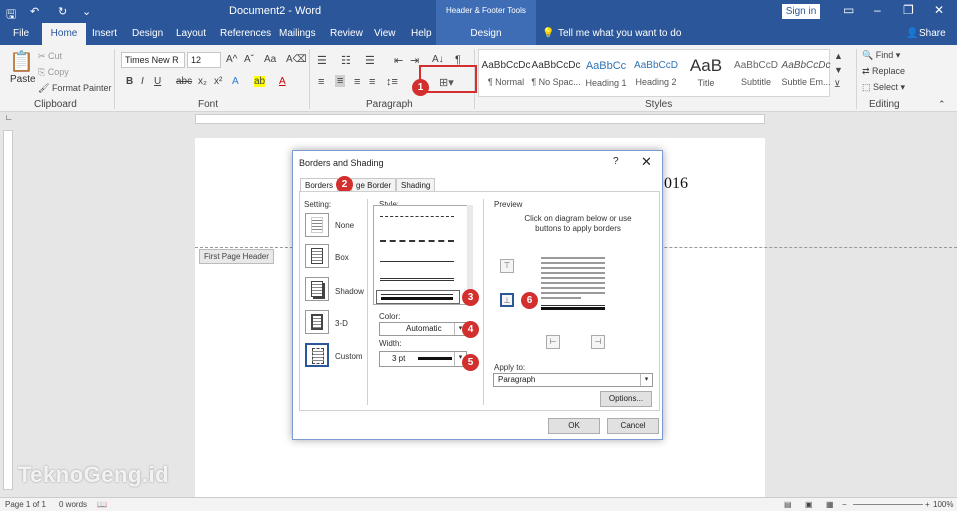  What do you see at coordinates (317, 355) in the screenshot?
I see `setting-custom-icon` at bounding box center [317, 355].